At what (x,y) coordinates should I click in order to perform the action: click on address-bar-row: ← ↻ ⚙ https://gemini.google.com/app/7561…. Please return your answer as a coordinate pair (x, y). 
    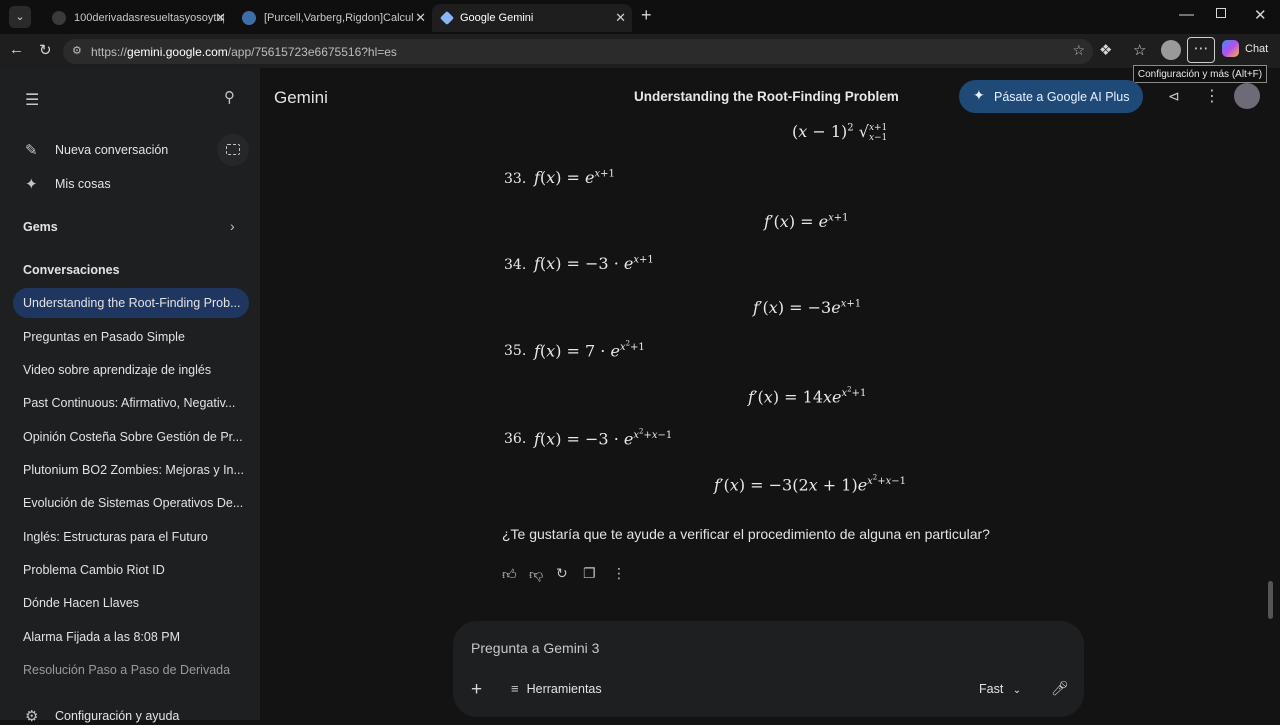
    Looking at the image, I should click on (640, 51).